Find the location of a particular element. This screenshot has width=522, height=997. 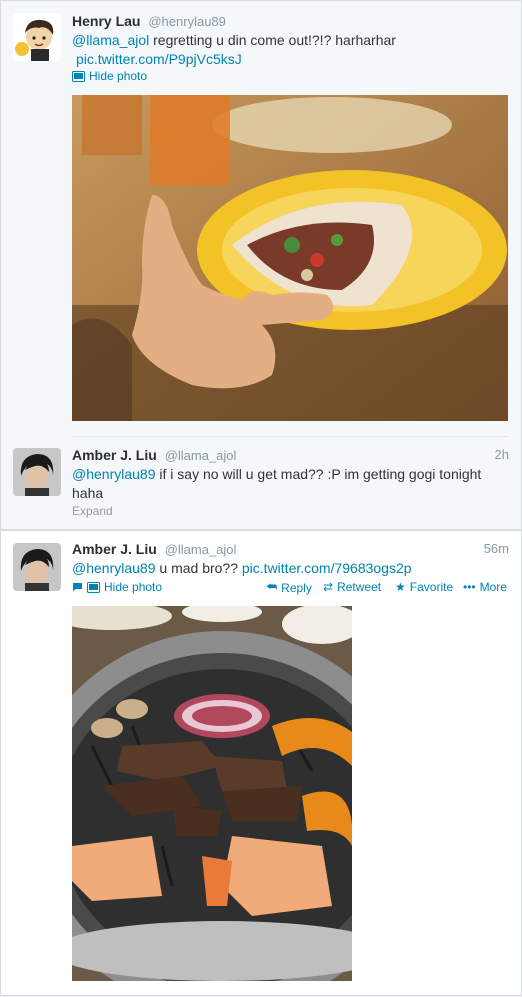

tweet-header: Henry Lau @henrylau89 is located at coordinates (290, 22).